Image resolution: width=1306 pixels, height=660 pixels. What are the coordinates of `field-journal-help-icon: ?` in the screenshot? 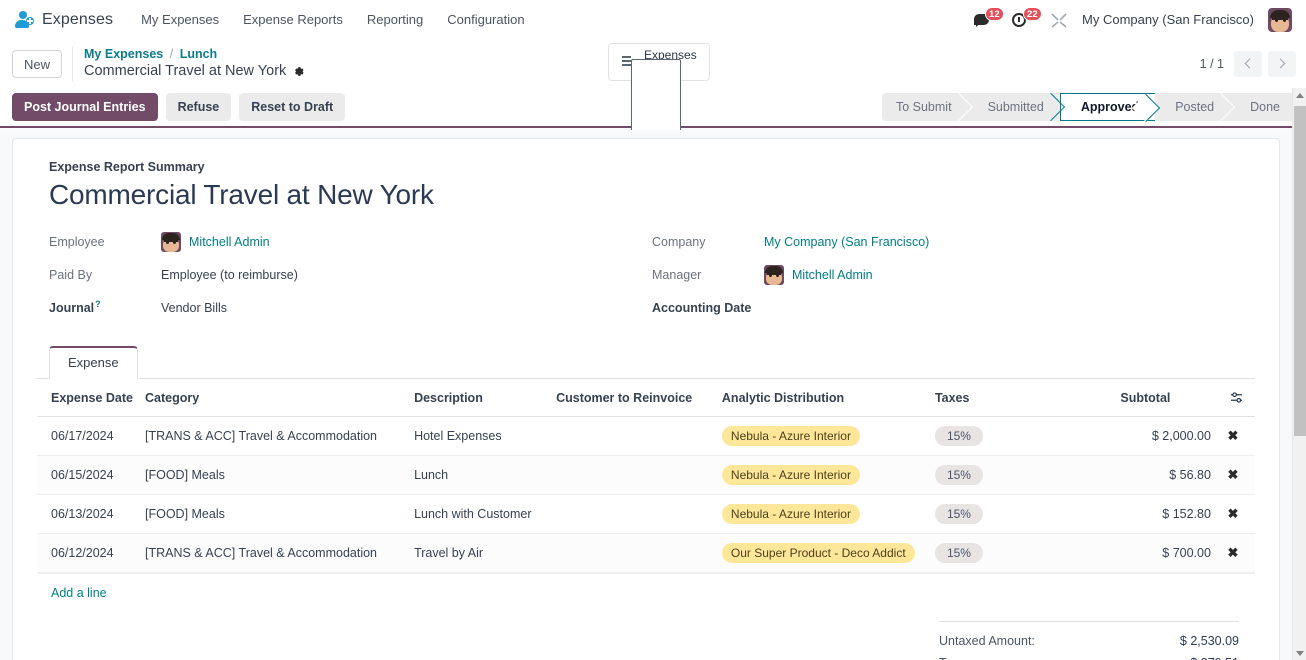 It's located at (98, 304).